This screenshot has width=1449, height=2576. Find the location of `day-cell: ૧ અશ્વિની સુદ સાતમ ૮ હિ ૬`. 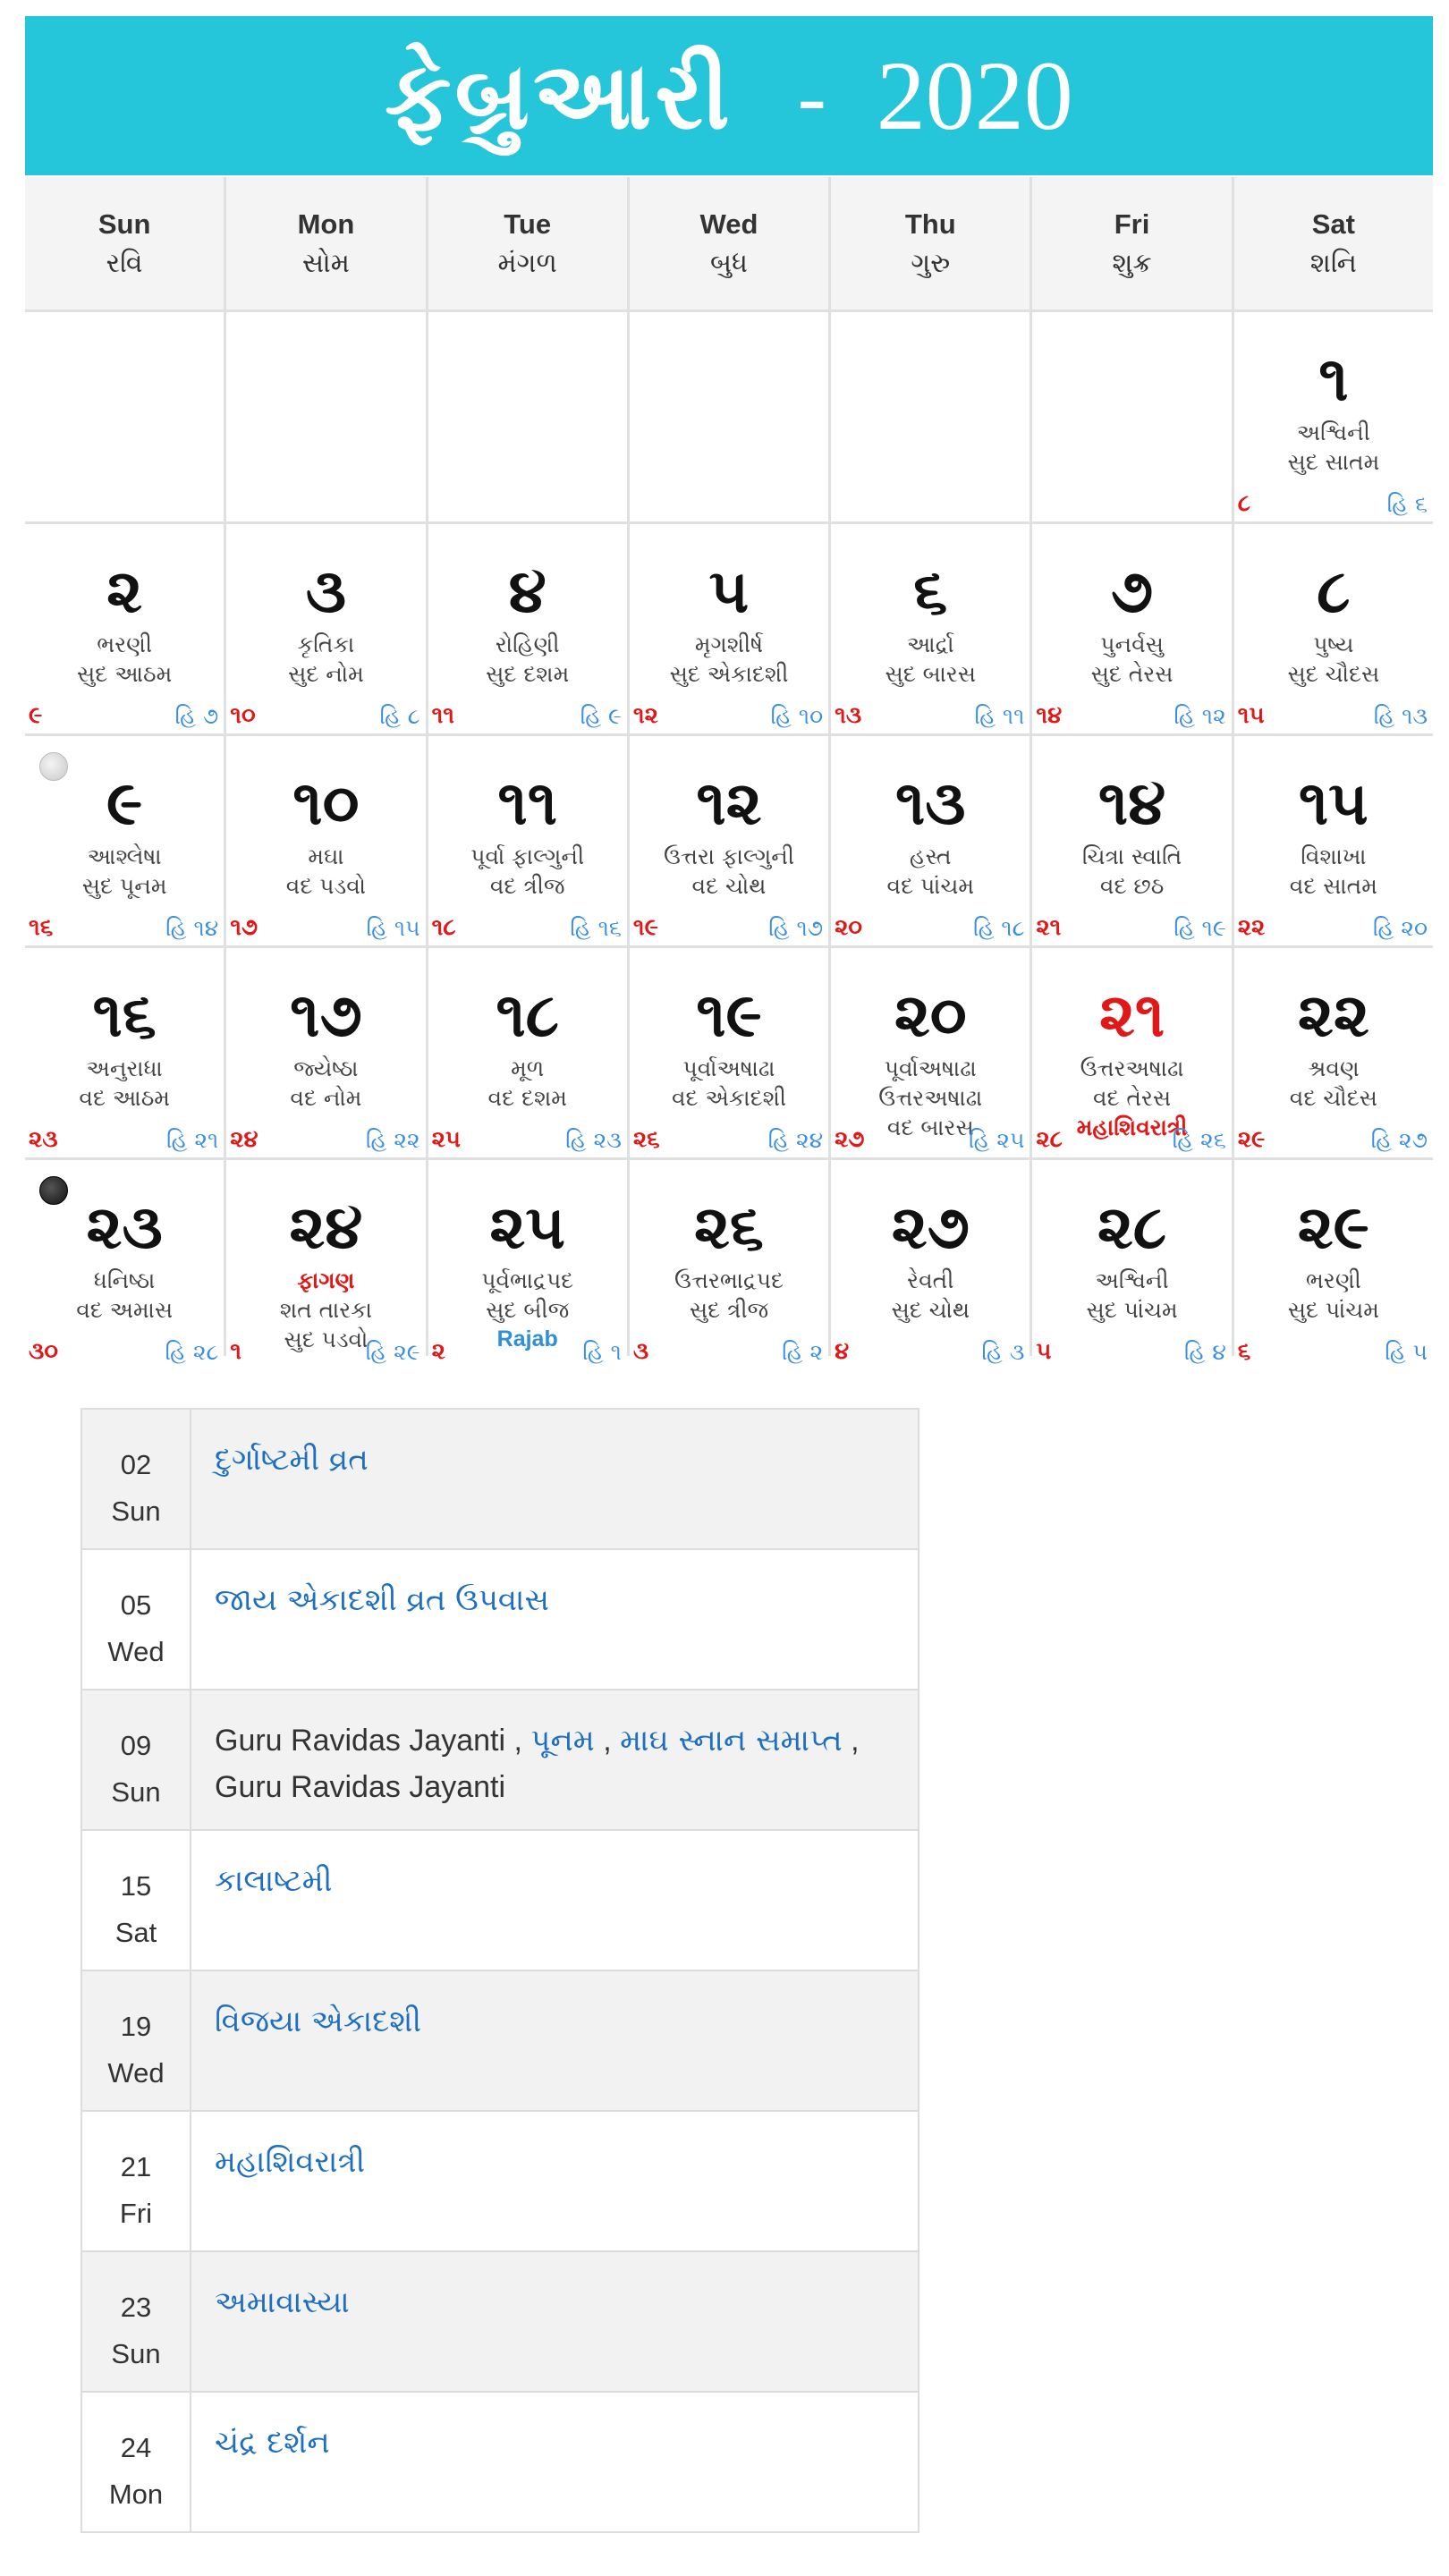

day-cell: ૧ અશ્વિની સુદ સાતમ ૮ હિ ૬ is located at coordinates (1333, 416).